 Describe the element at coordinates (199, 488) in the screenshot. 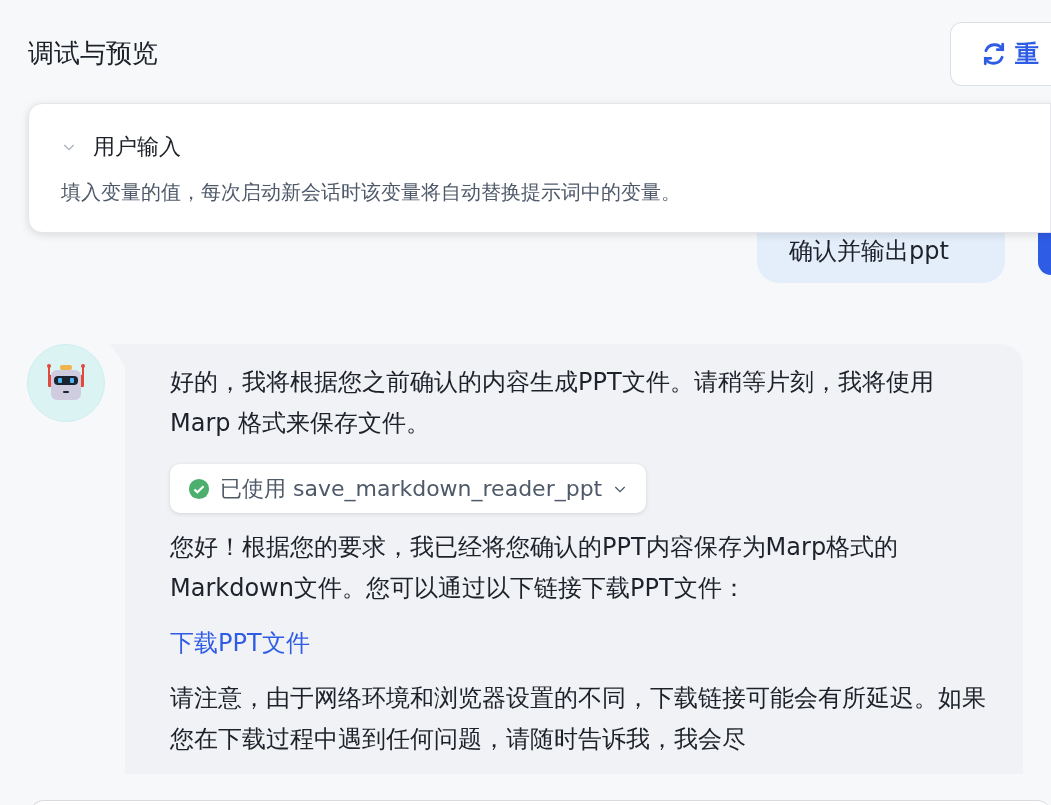

I see `check-circle-icon` at that location.